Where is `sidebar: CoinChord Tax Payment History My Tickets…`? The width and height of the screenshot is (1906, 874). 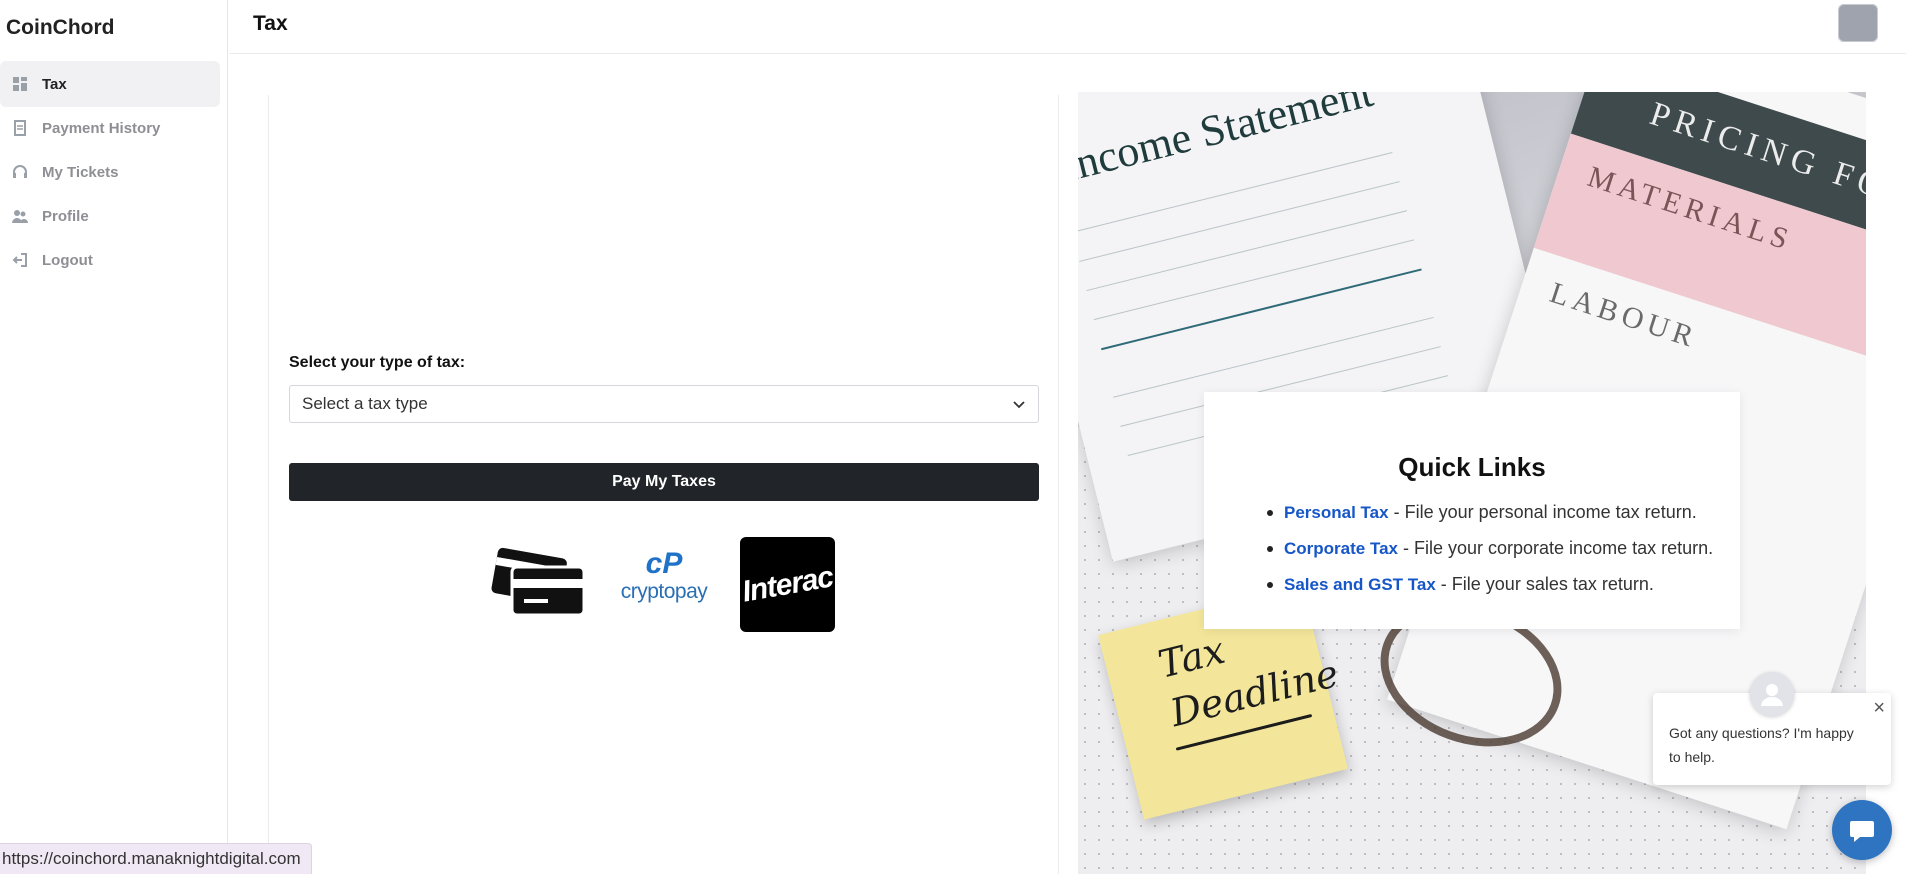
sidebar: CoinChord Tax Payment History My Tickets… is located at coordinates (114, 437).